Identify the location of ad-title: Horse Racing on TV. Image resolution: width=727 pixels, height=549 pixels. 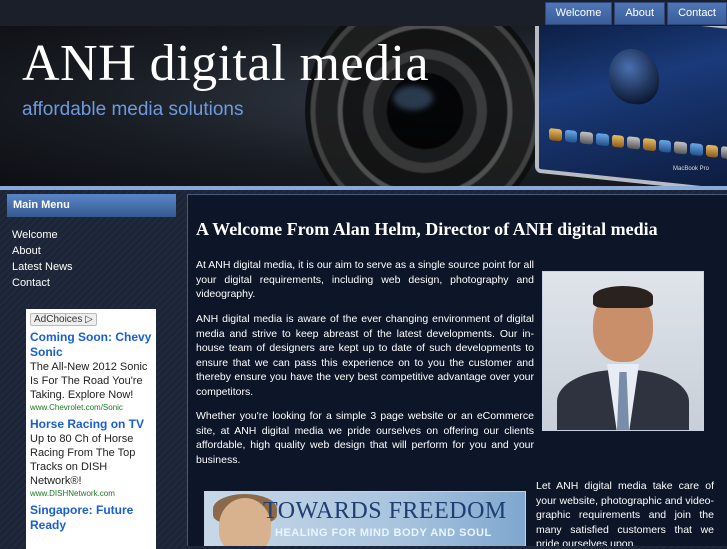
(91, 424).